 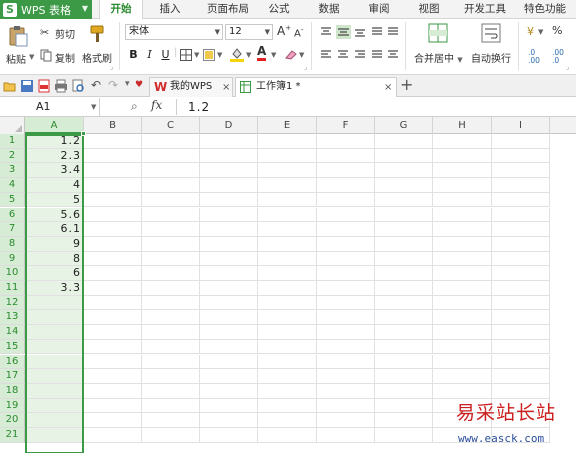 I want to click on cell-d1, so click(x=229, y=141).